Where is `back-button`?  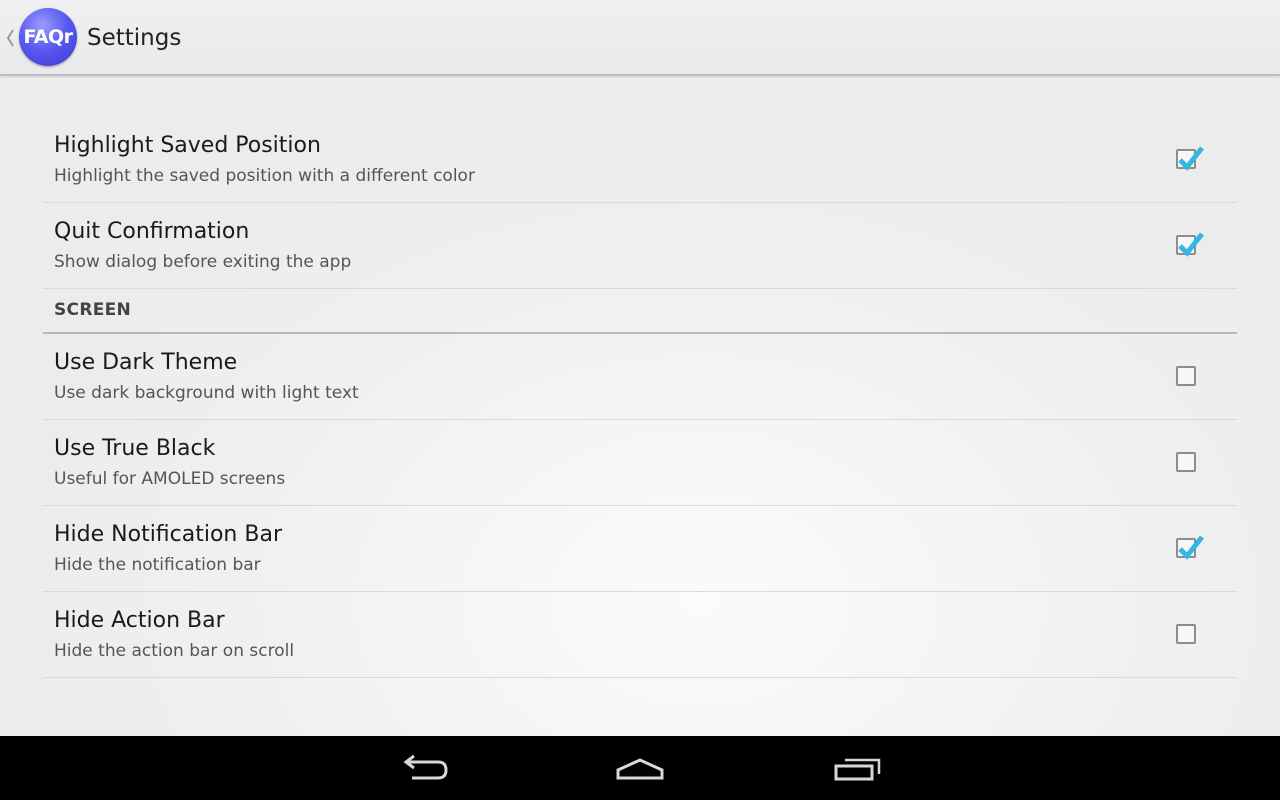 back-button is located at coordinates (424, 768).